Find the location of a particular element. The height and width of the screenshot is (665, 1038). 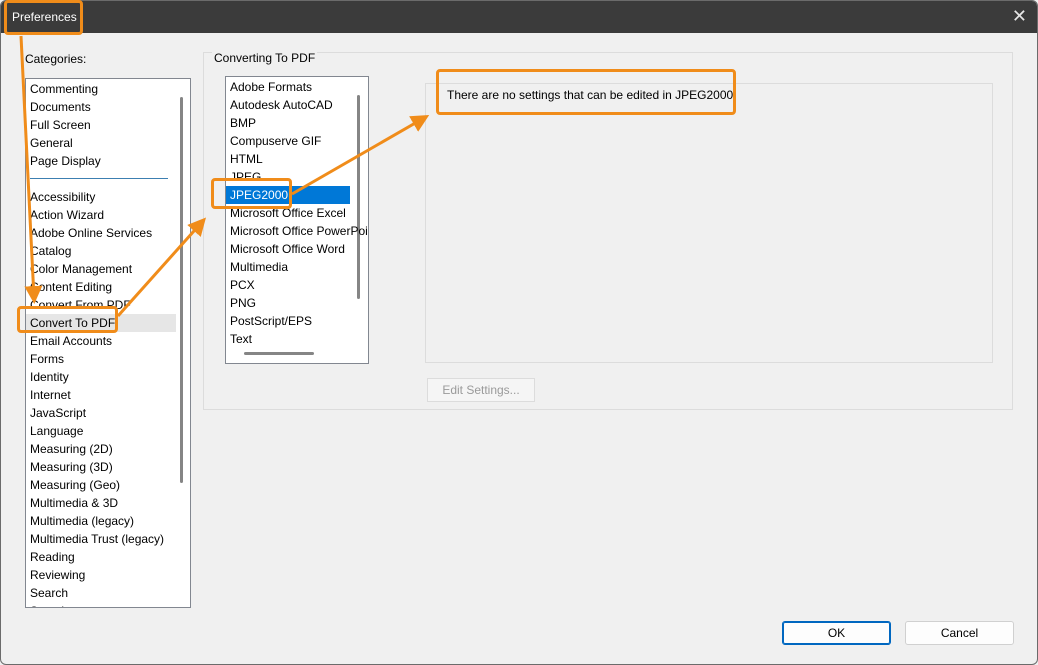

format-item: Microsoft Office Word is located at coordinates (287, 249).